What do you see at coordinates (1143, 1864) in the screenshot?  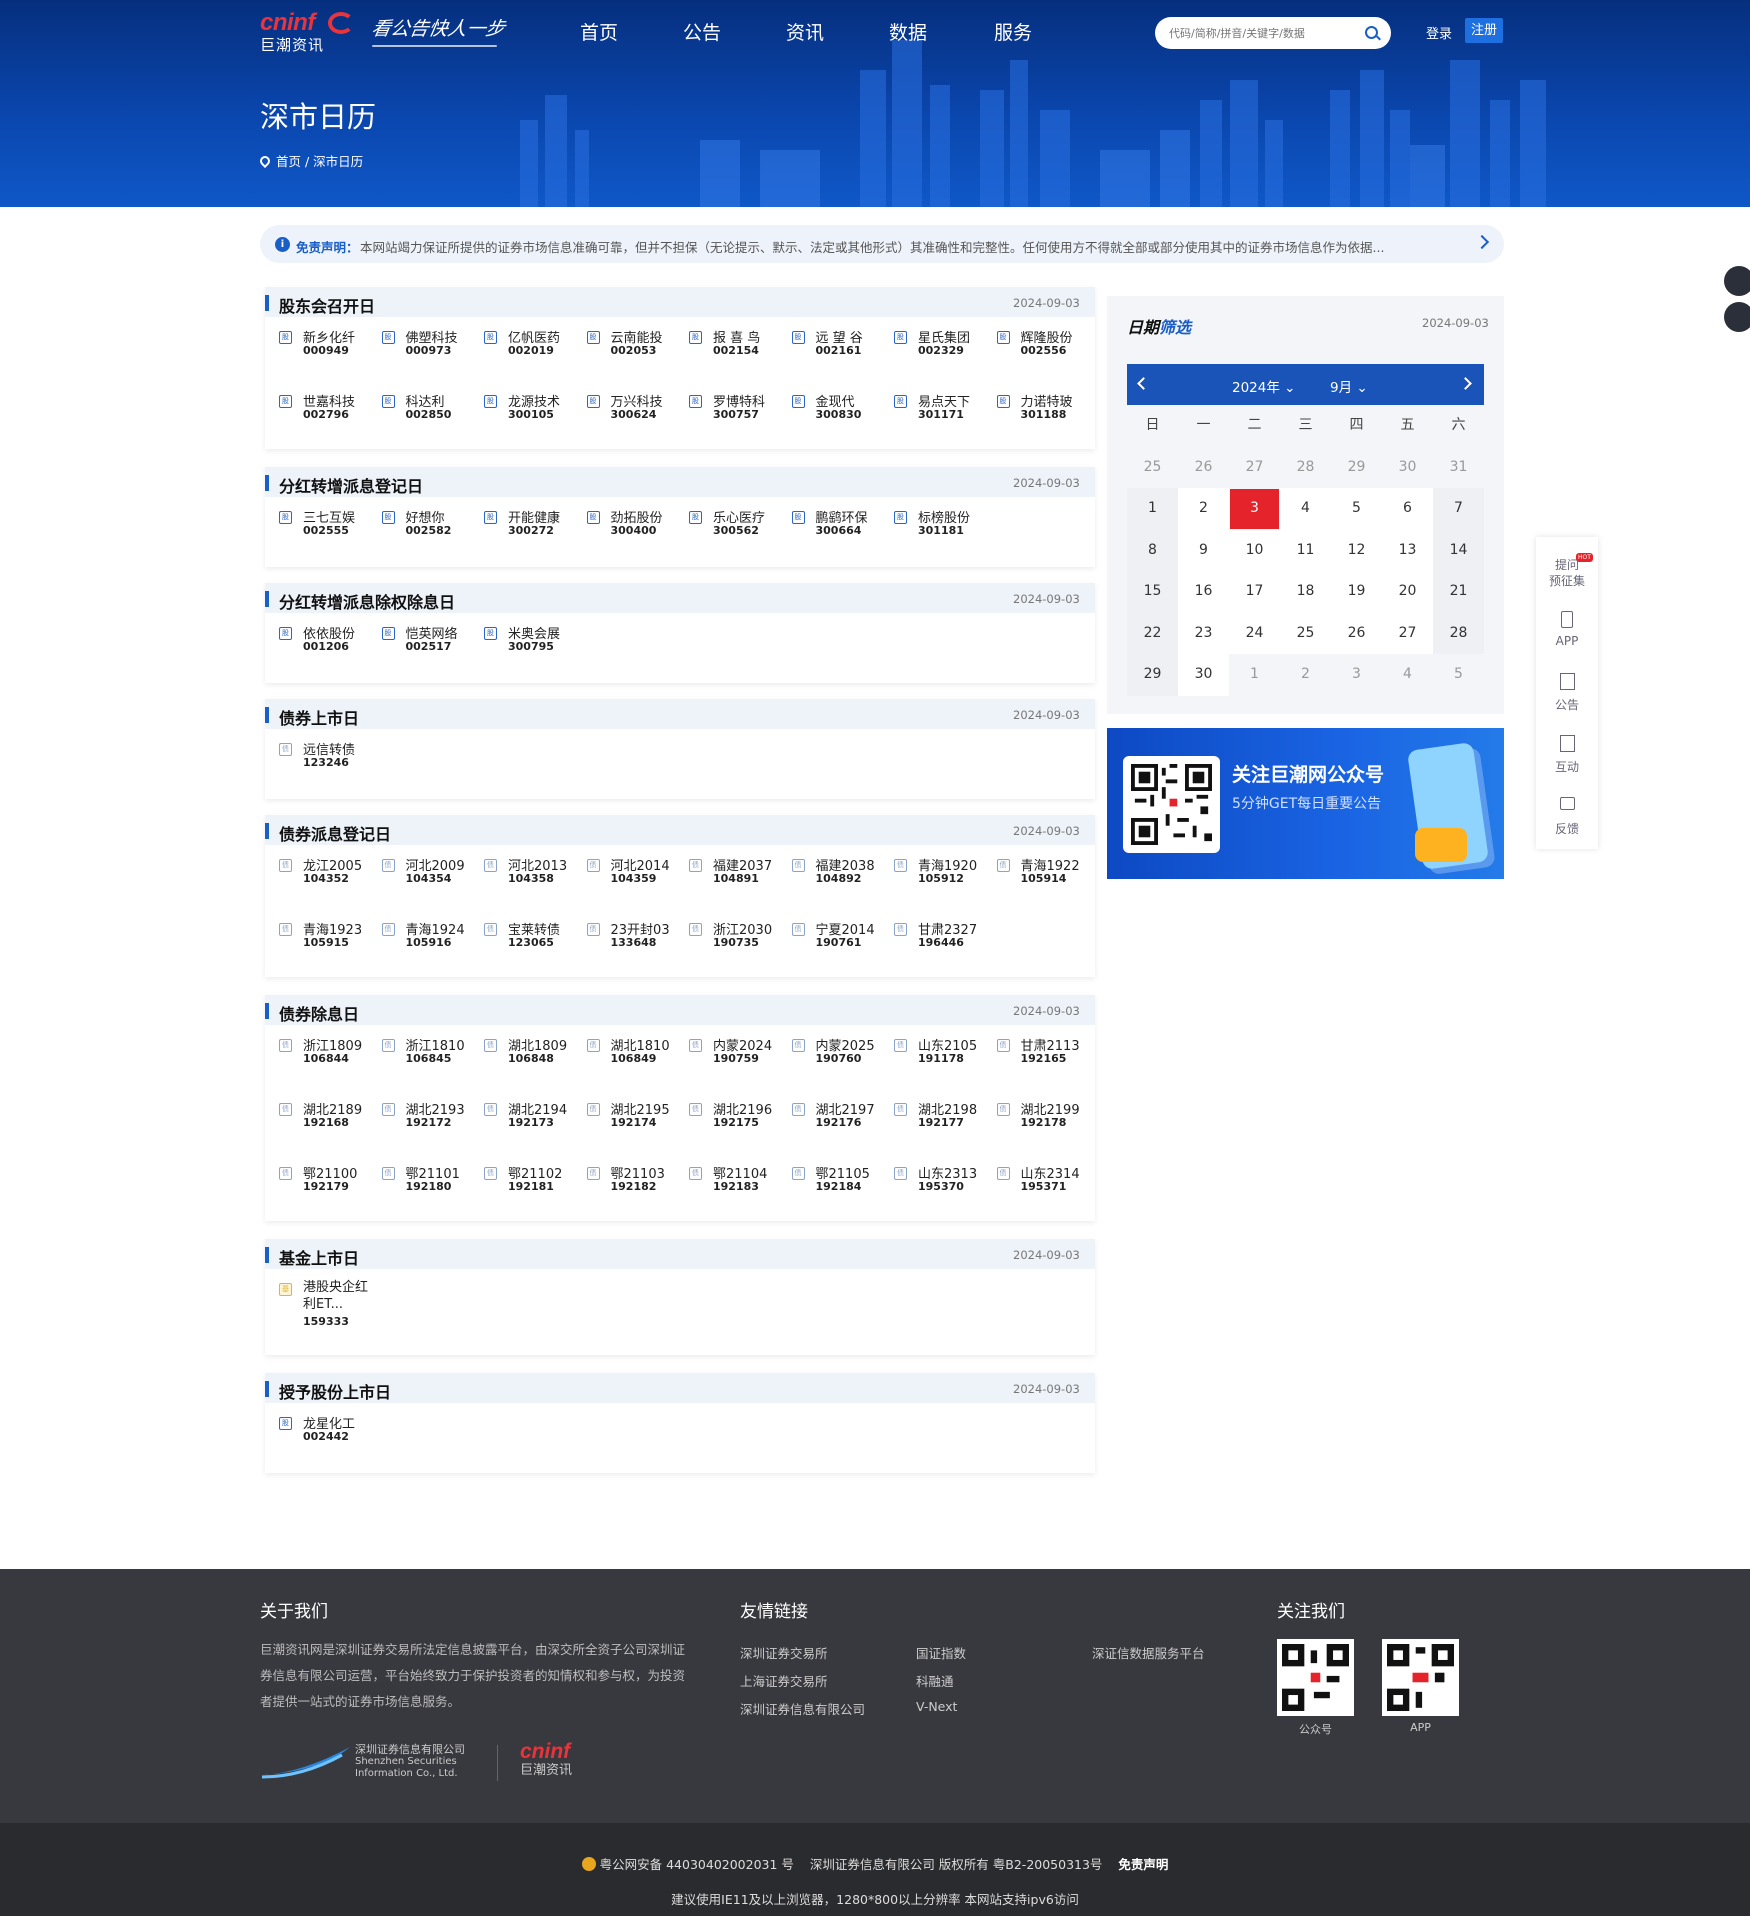 I see `disclaimer-link: 免责声明` at bounding box center [1143, 1864].